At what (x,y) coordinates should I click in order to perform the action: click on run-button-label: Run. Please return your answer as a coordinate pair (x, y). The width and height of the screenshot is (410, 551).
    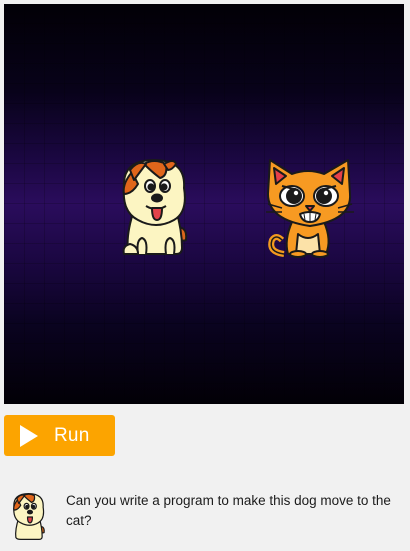
    Looking at the image, I should click on (72, 435).